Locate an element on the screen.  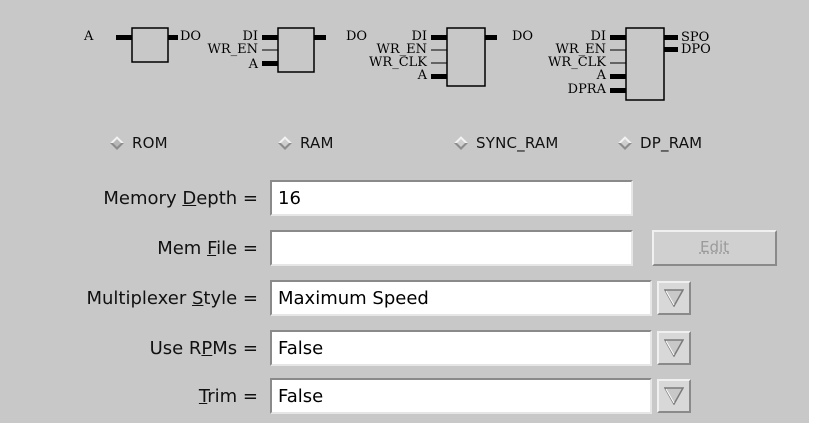
mux-style-select: Maximum Speed is located at coordinates (461, 298).